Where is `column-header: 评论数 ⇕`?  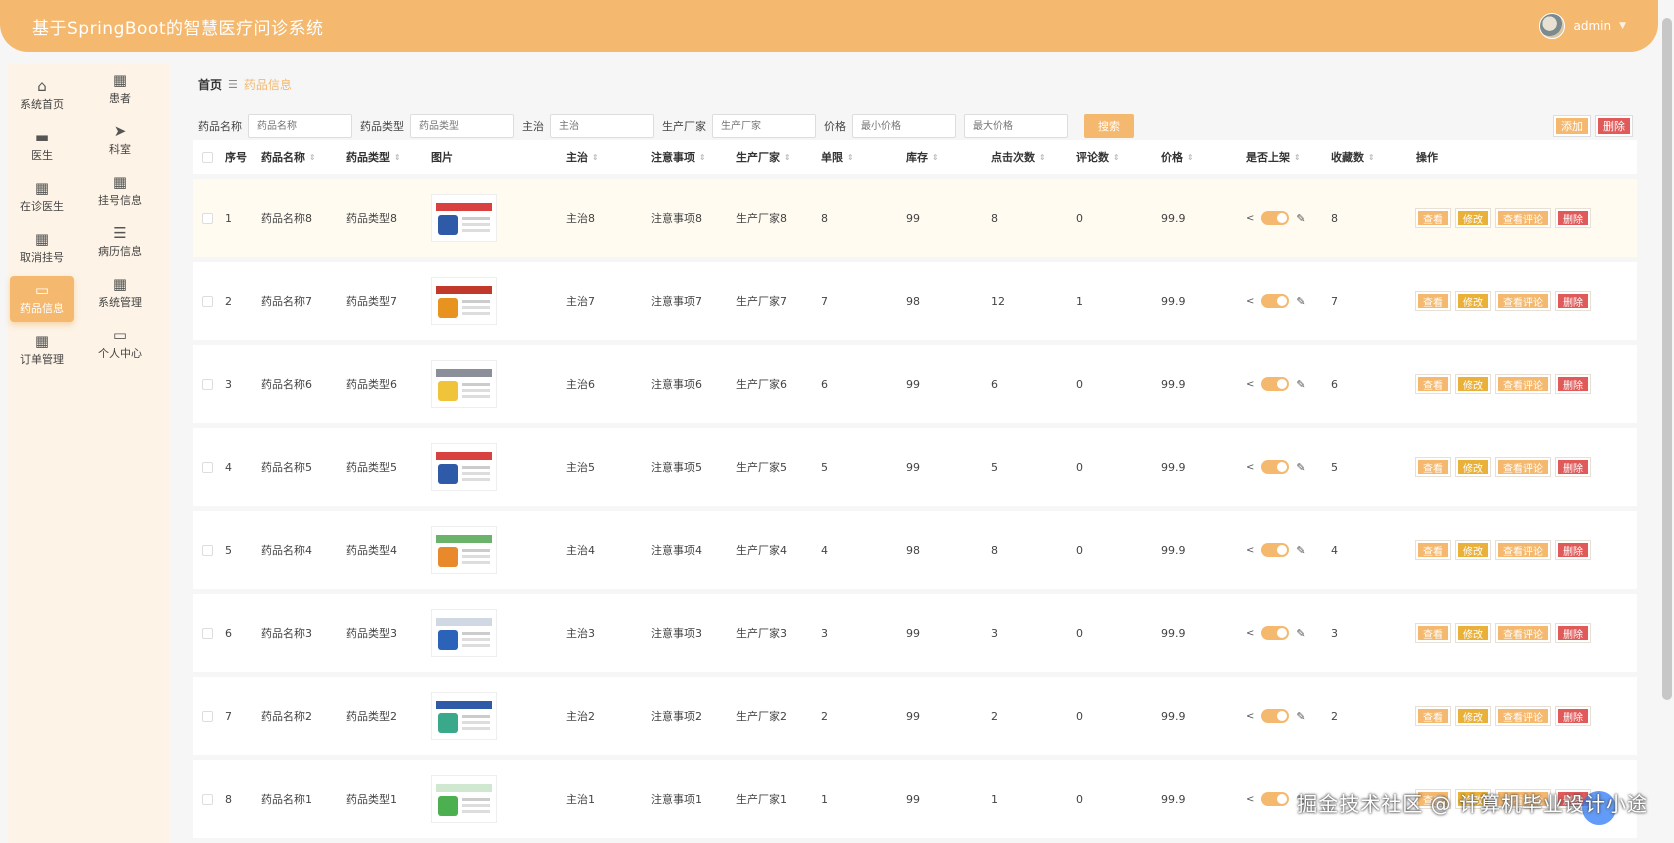
column-header: 评论数 ⇕ is located at coordinates (1114, 157).